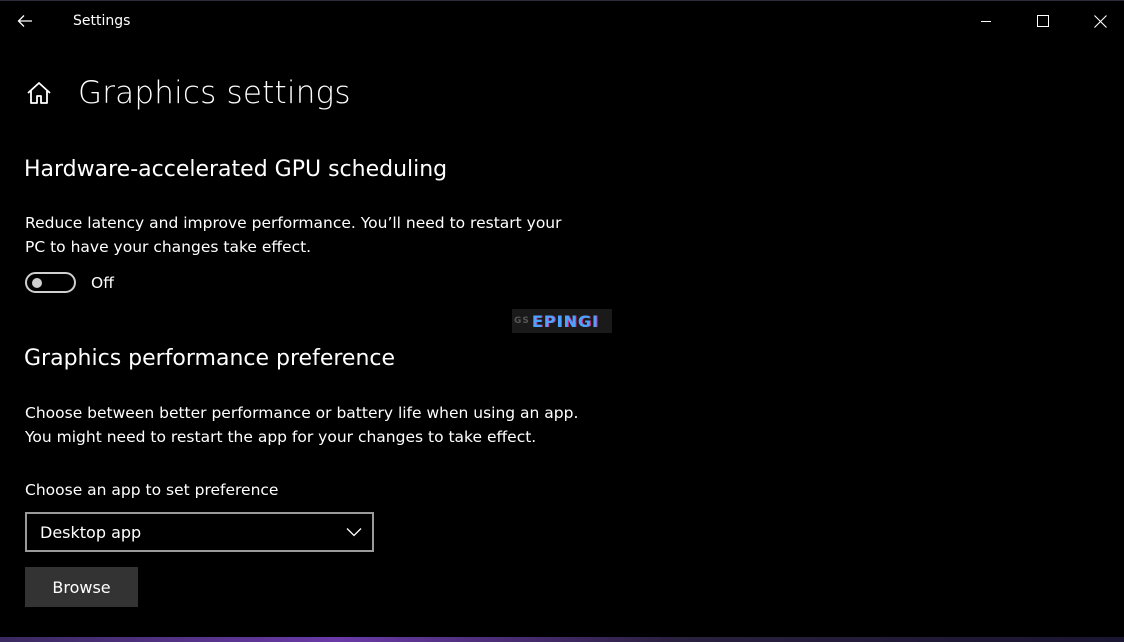 Image resolution: width=1124 pixels, height=642 pixels. I want to click on watermark-text: EPINGI, so click(565, 321).